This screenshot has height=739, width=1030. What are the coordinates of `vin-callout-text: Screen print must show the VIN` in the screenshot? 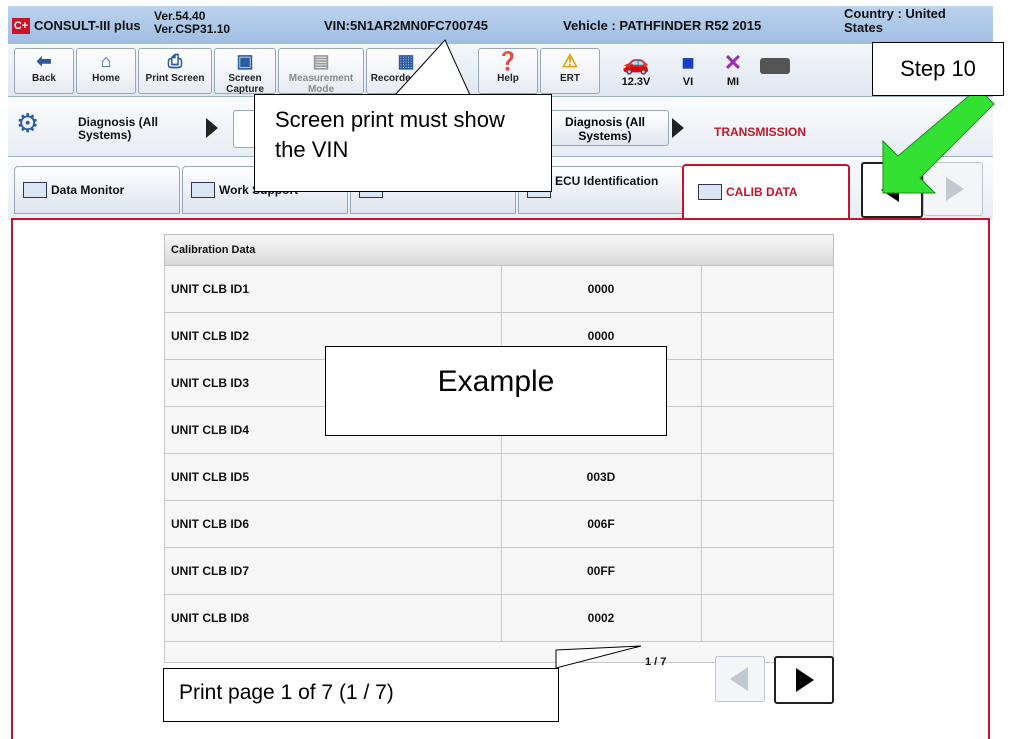 It's located at (390, 134).